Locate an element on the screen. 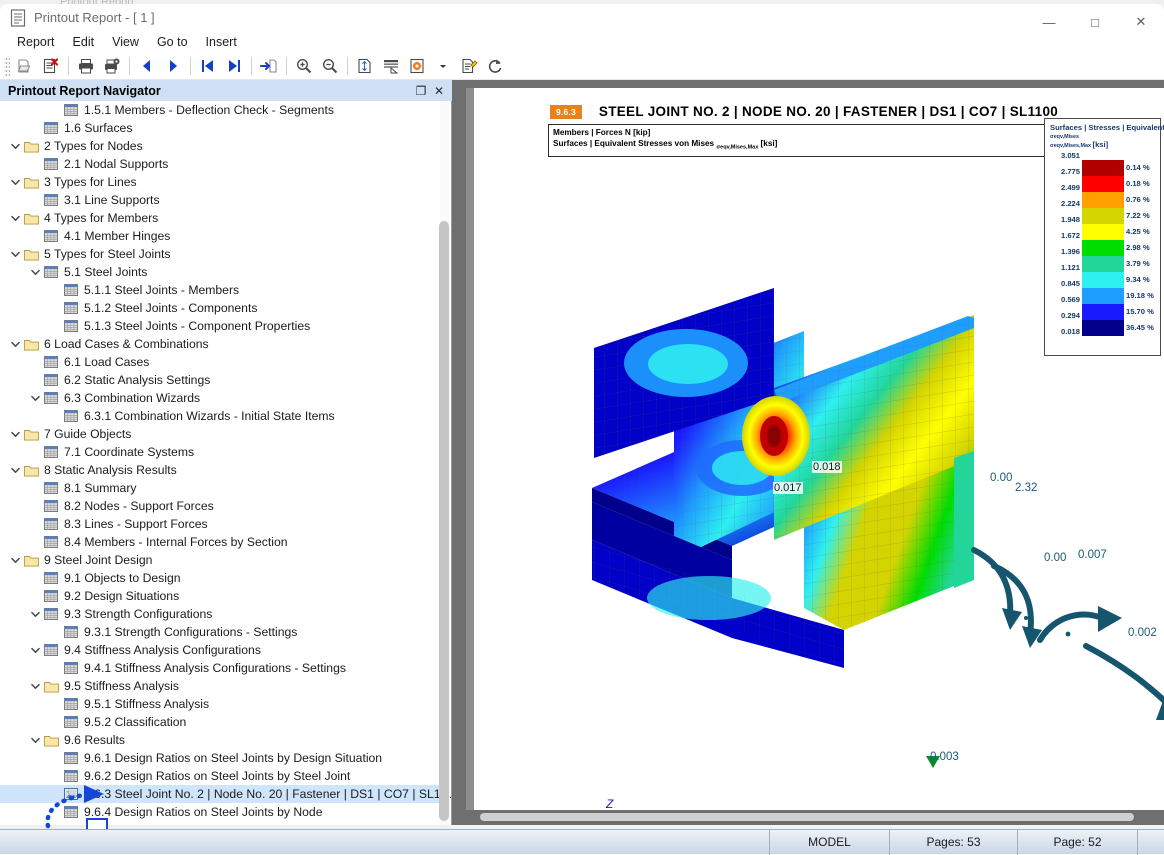 This screenshot has width=1164, height=855. stress-label-0018: 0.018 is located at coordinates (827, 467).